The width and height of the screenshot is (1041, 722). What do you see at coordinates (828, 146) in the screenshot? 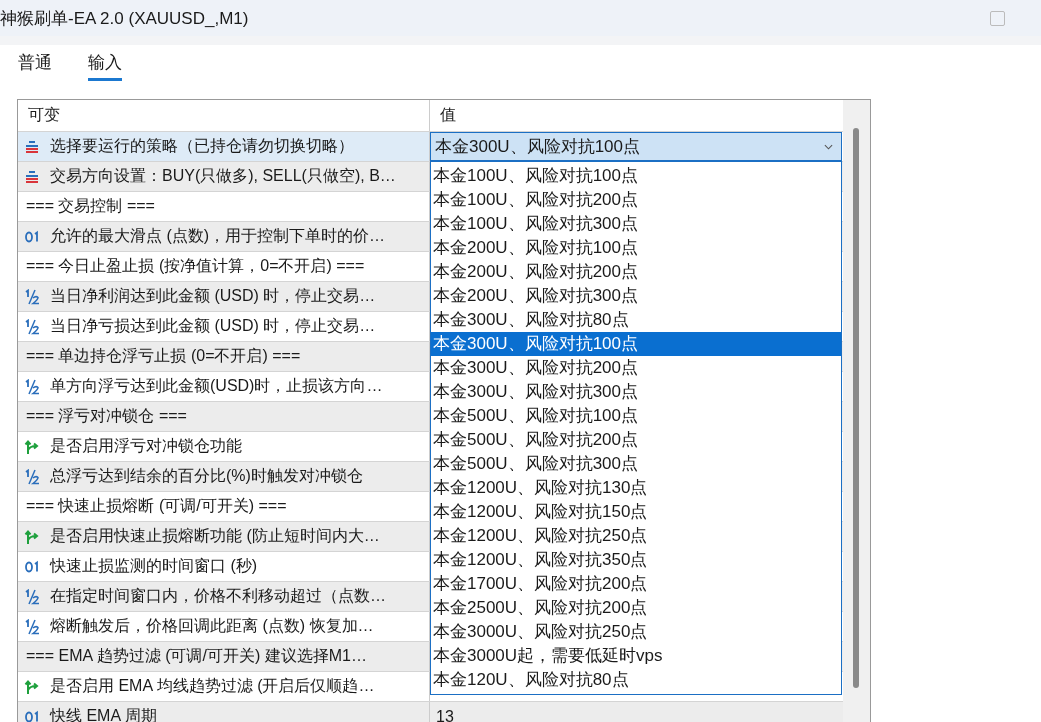
I see `chevron-down-icon` at bounding box center [828, 146].